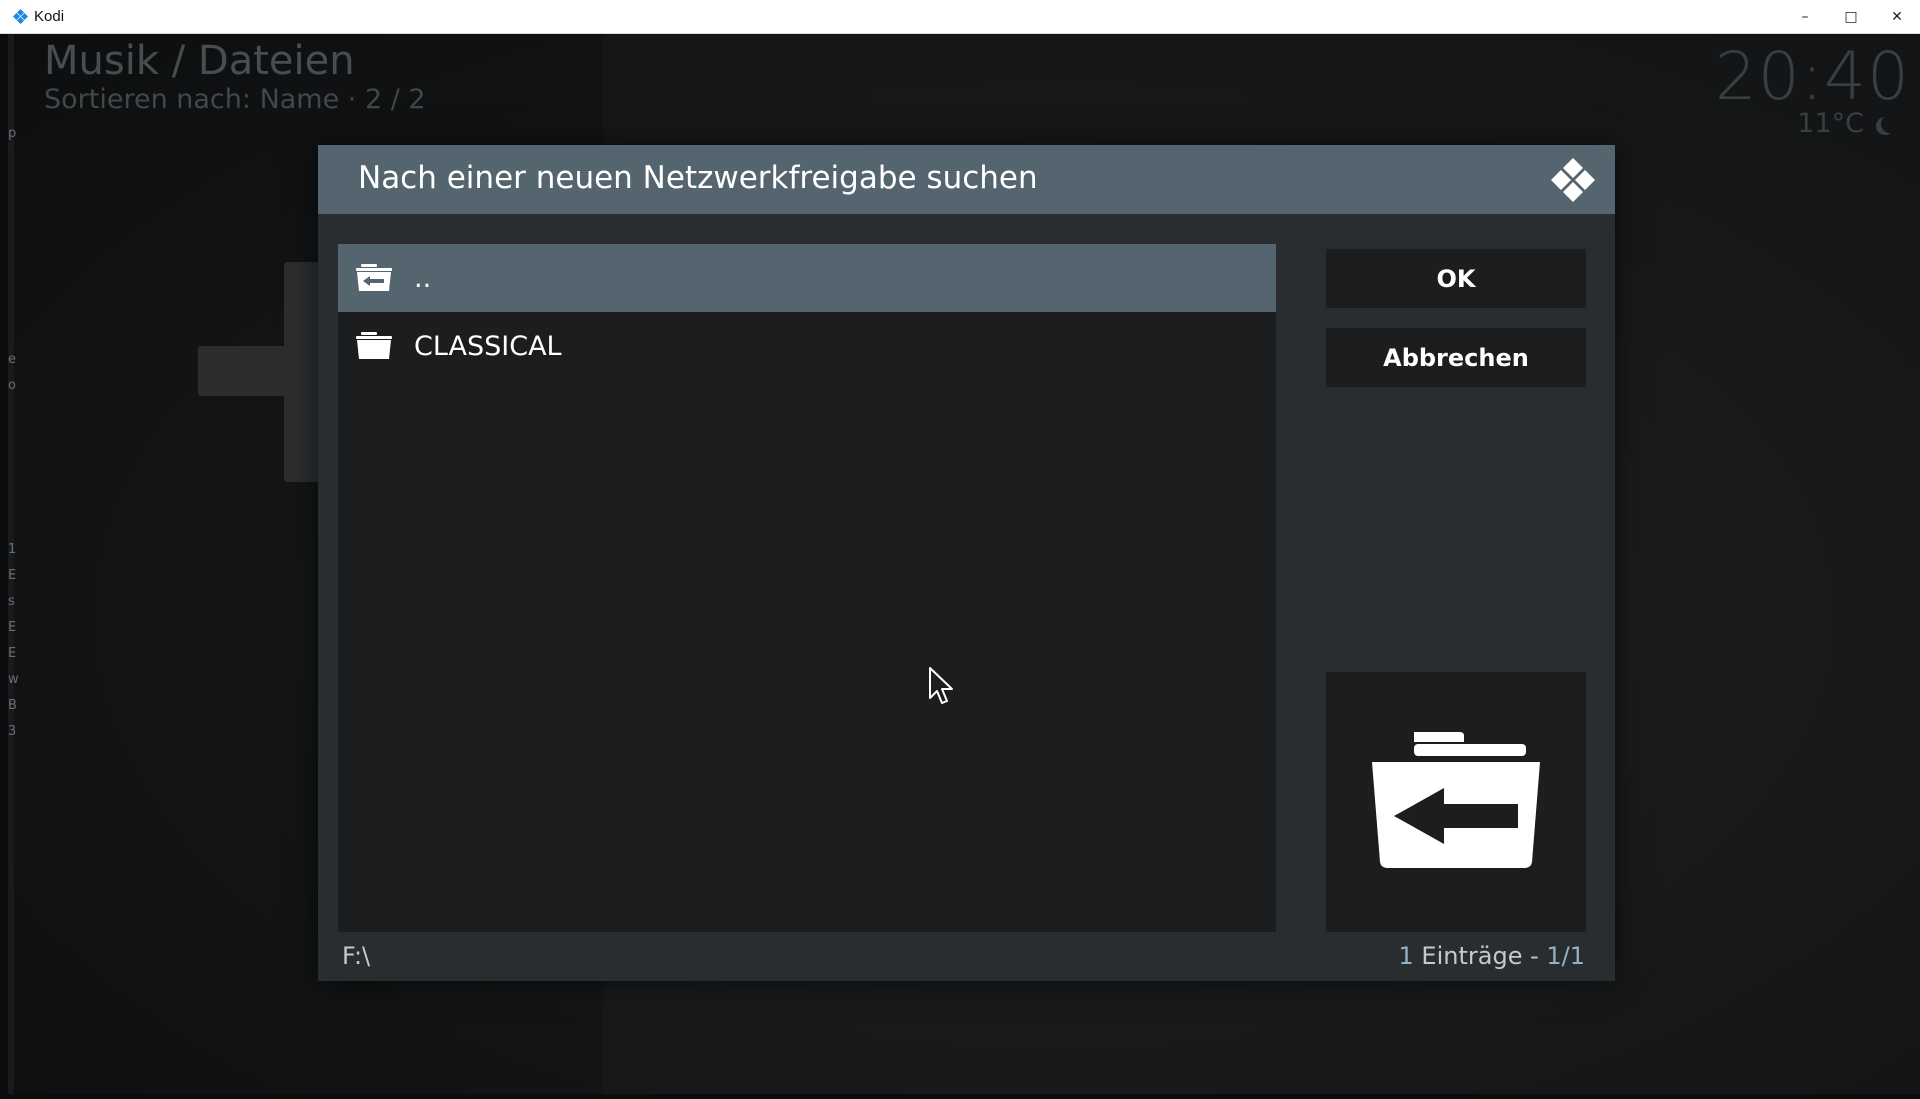 Image resolution: width=1920 pixels, height=1099 pixels. What do you see at coordinates (1480, 956) in the screenshot?
I see `item-count-label: Einträge -` at bounding box center [1480, 956].